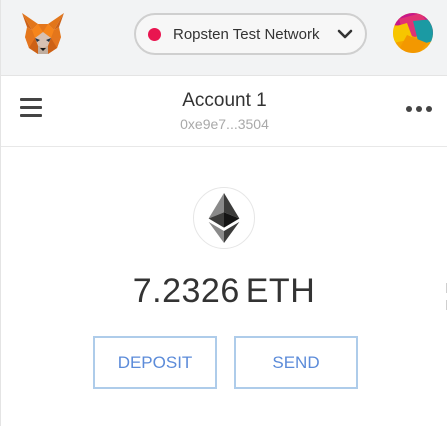  I want to click on balance-unit: ETH, so click(280, 291).